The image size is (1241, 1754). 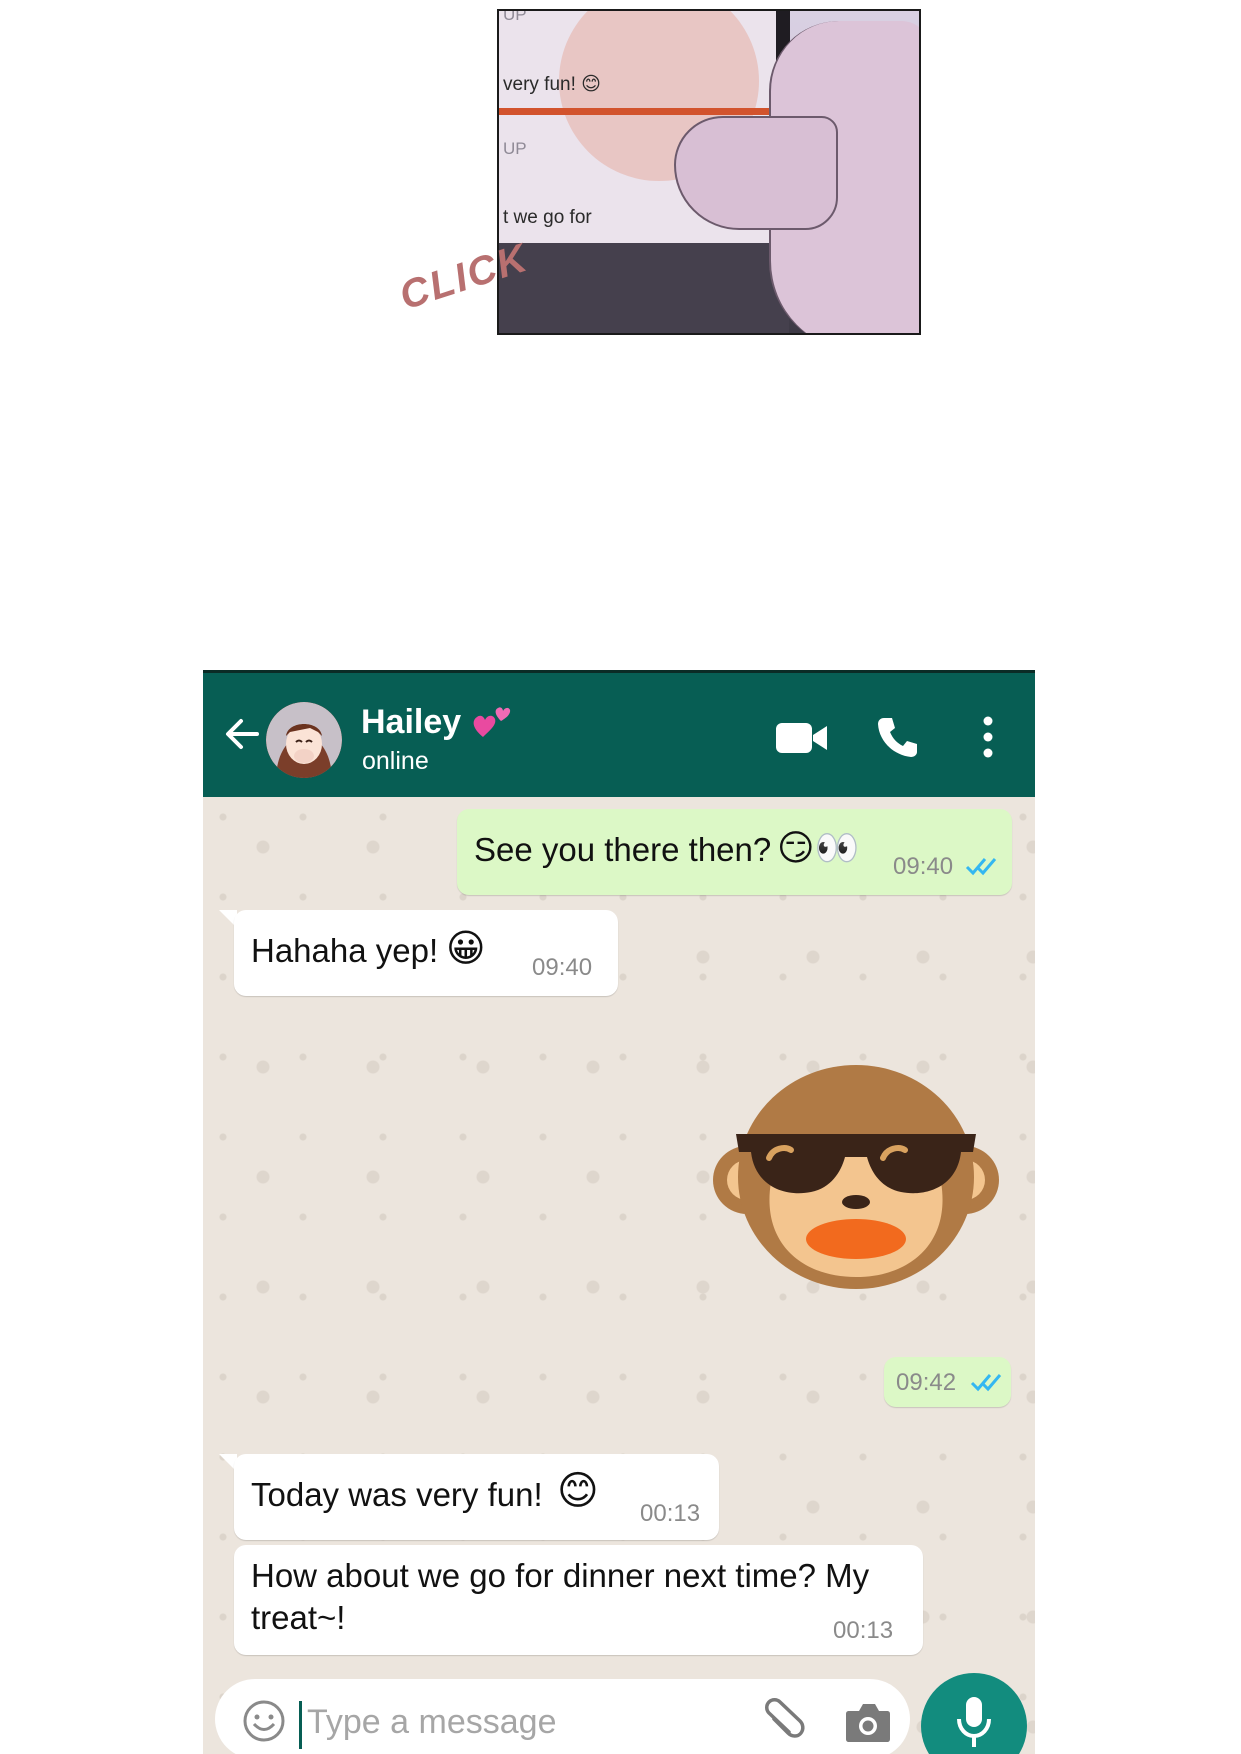 What do you see at coordinates (300, 1725) in the screenshot?
I see `text-cursor` at bounding box center [300, 1725].